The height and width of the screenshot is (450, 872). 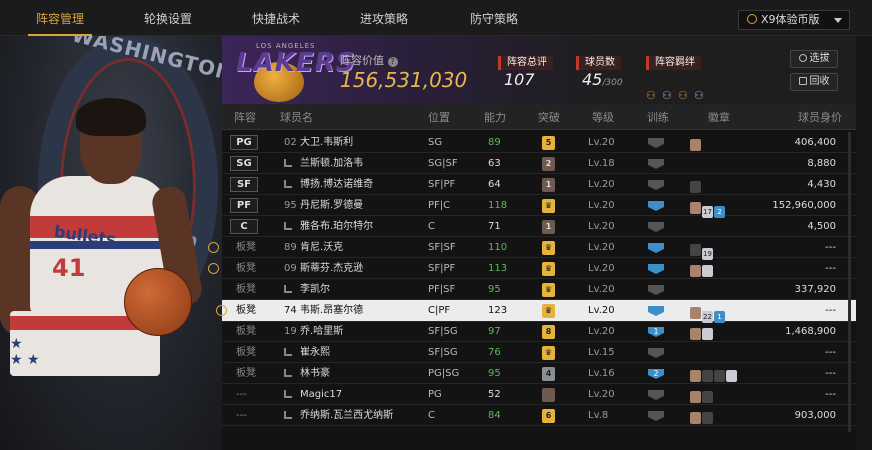 I want to click on training-icon: 1, so click(x=656, y=332).